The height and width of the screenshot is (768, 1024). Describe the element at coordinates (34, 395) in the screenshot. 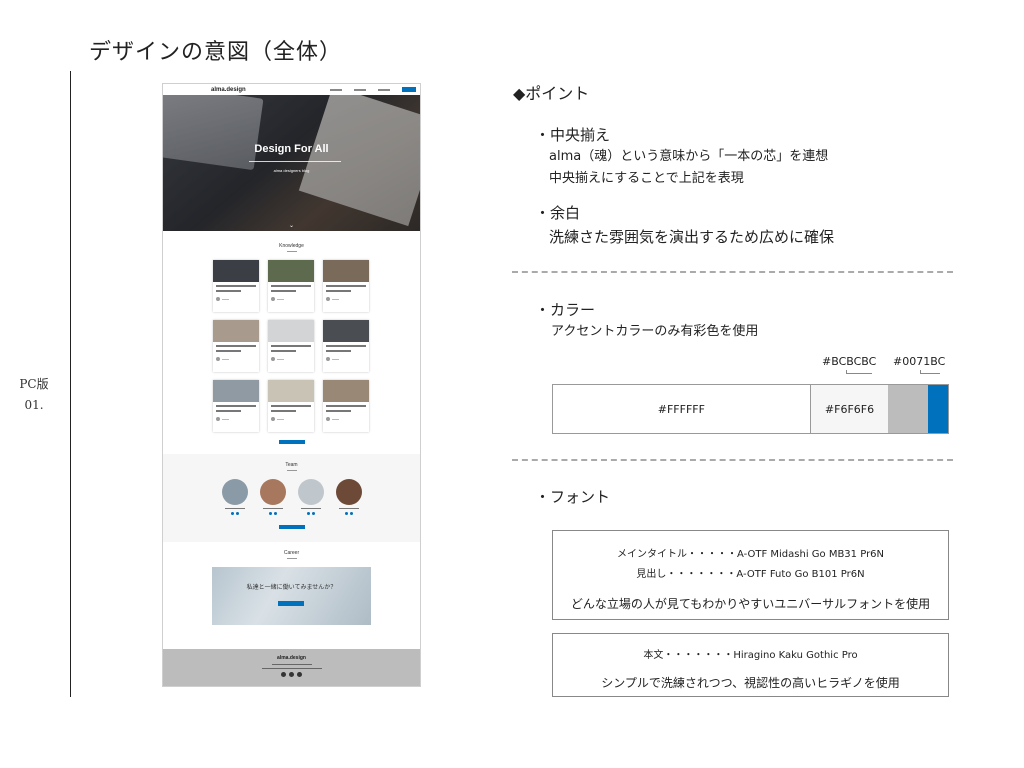

I see `side-label: PC版 01.` at that location.